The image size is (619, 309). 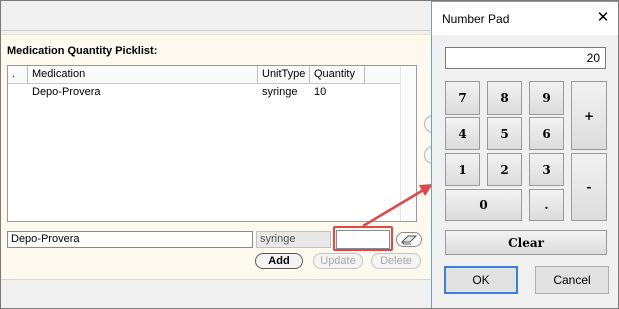 I want to click on eraser-icon, so click(x=409, y=239).